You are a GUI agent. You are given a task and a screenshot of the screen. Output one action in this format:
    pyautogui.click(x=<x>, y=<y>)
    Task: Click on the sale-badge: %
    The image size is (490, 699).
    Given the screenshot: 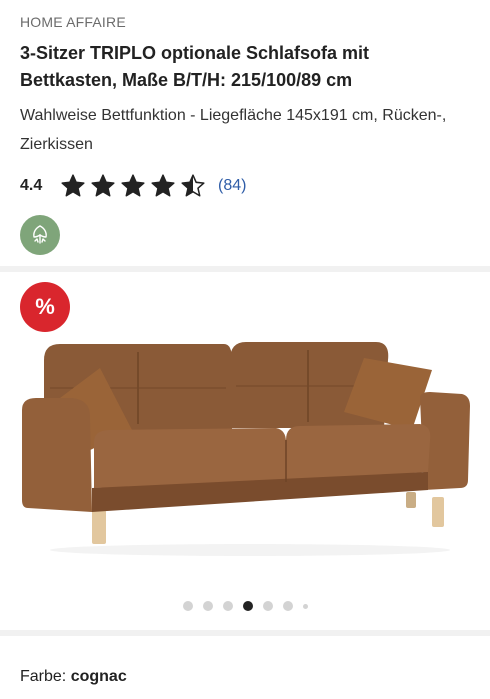 What is the action you would take?
    pyautogui.click(x=45, y=307)
    